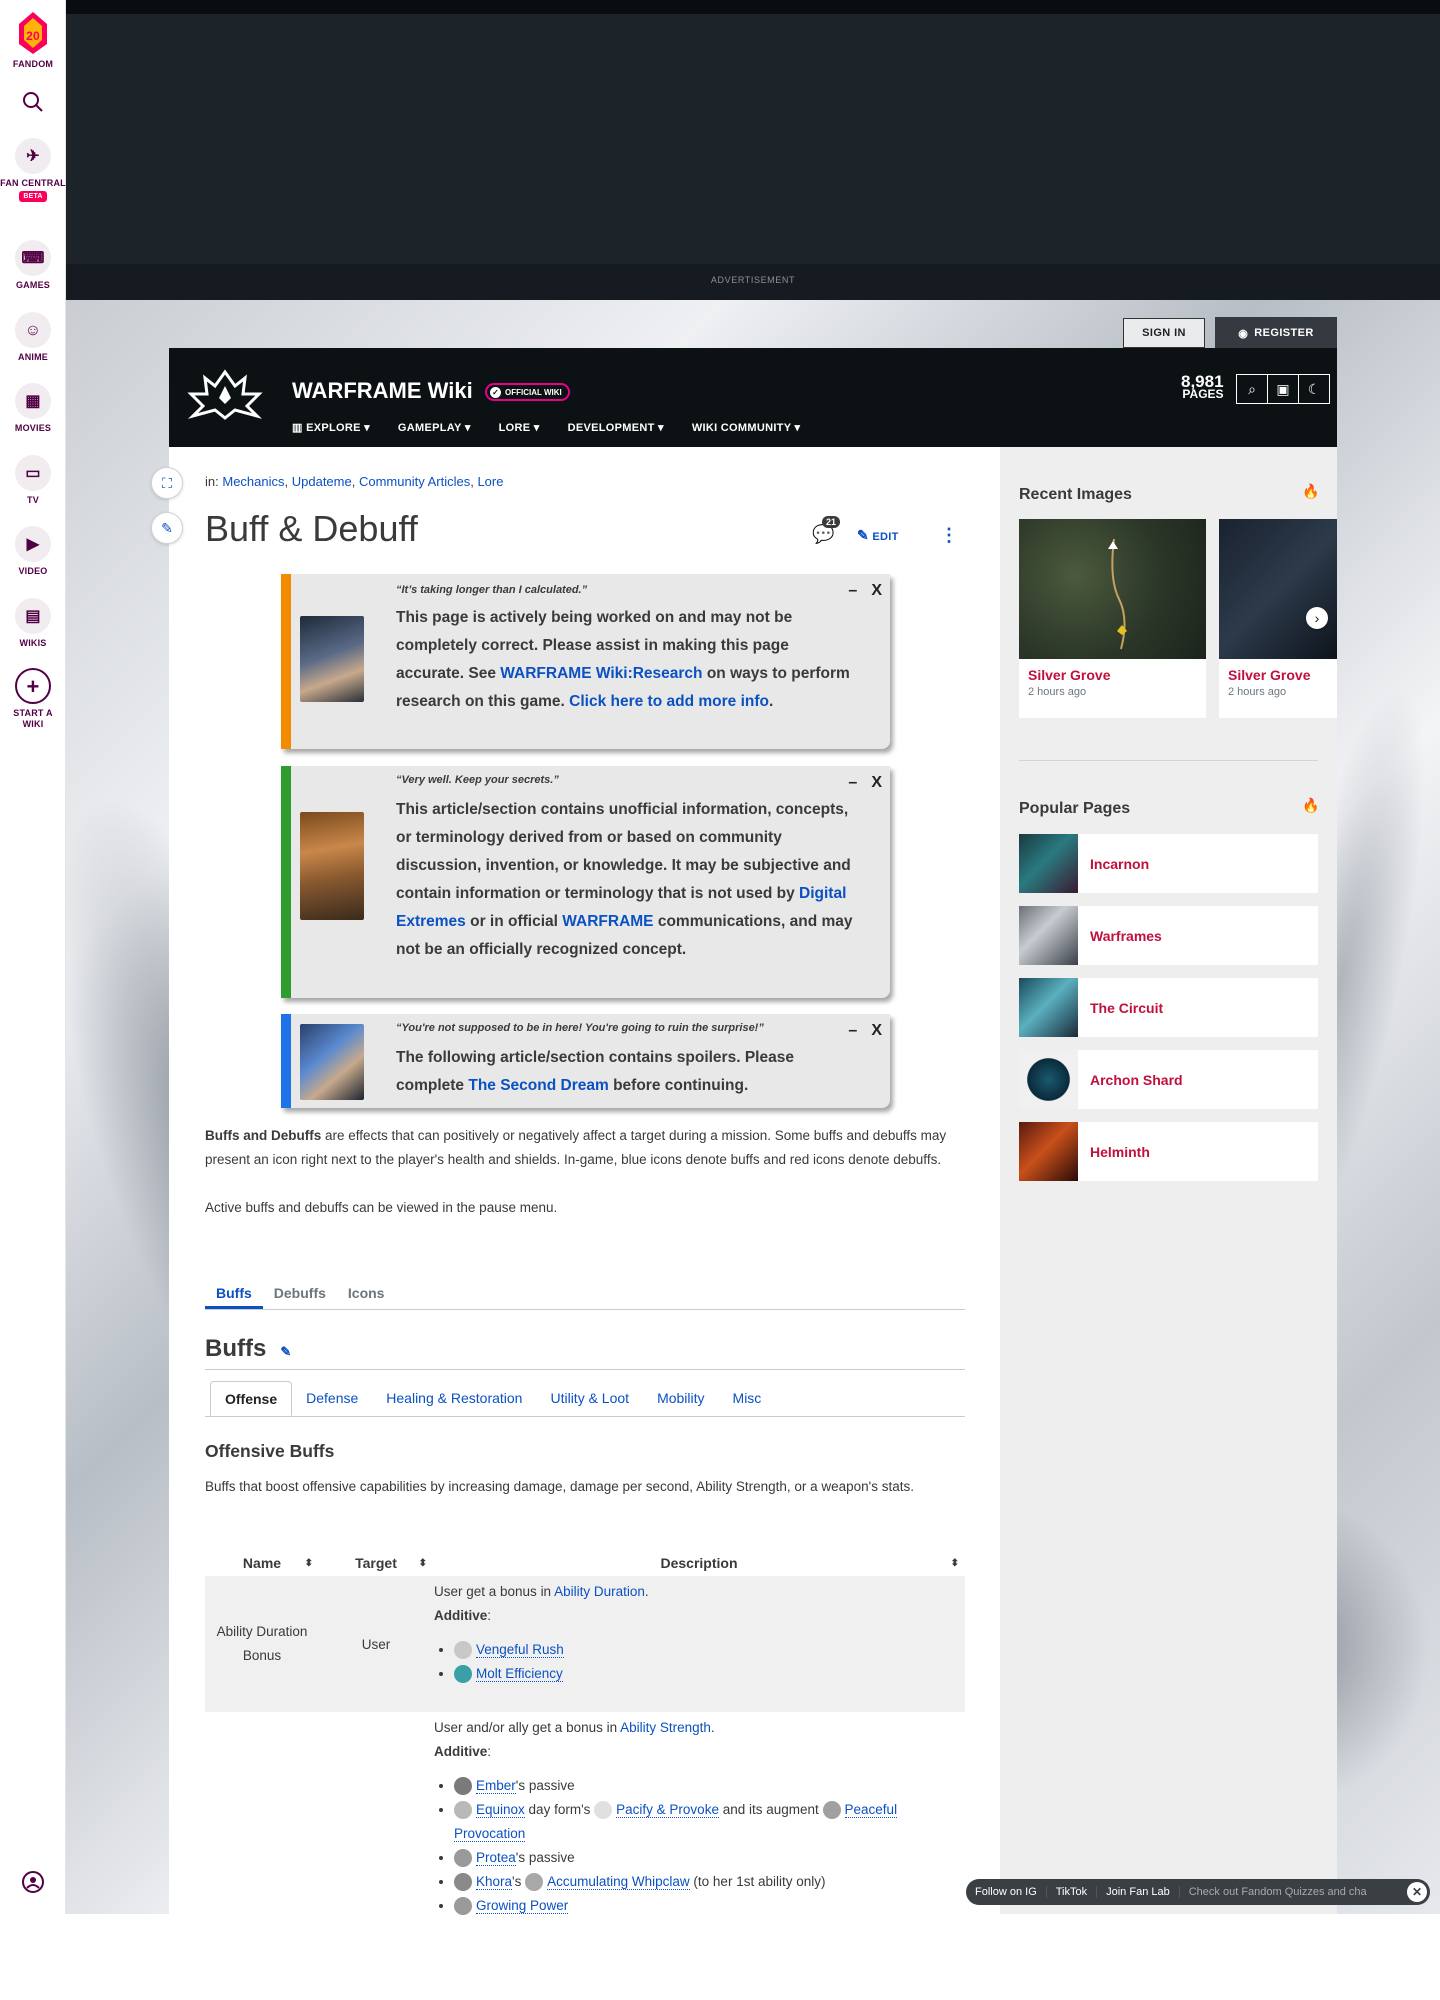  I want to click on tab-buffs: Buffs, so click(234, 1293).